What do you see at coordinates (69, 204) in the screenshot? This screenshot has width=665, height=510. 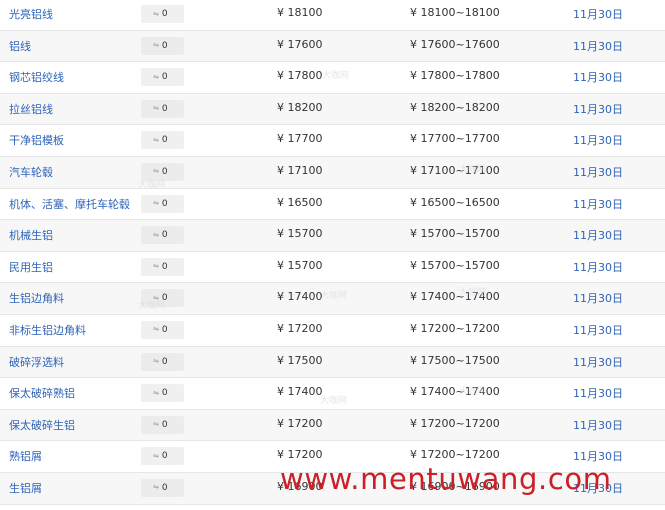 I see `product-name-link: 机体、活塞、摩托车轮毂` at bounding box center [69, 204].